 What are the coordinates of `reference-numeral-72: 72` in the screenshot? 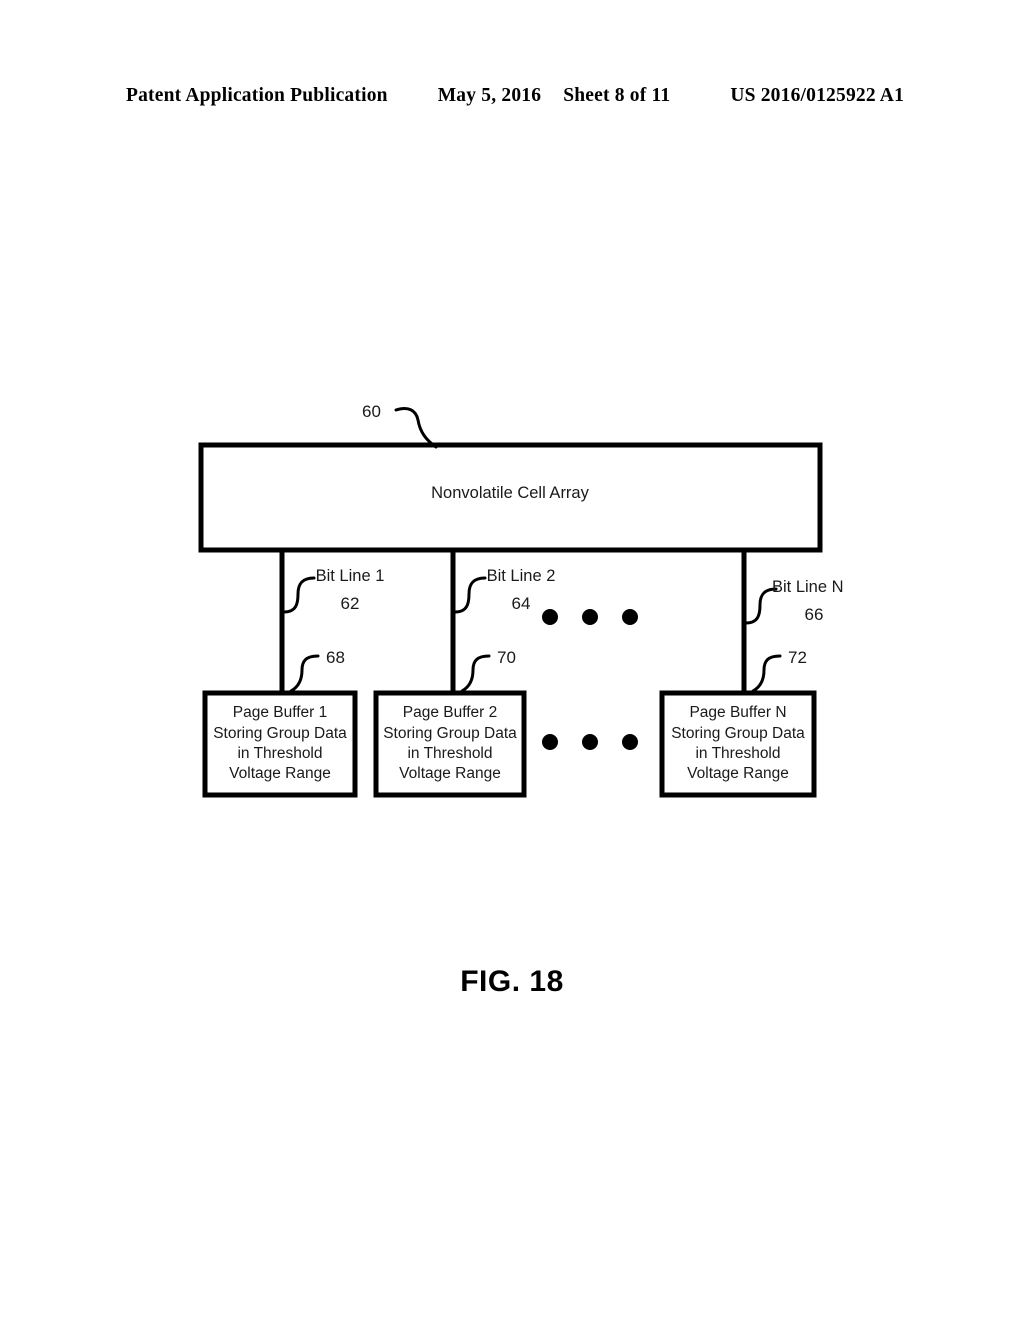 It's located at (797, 657).